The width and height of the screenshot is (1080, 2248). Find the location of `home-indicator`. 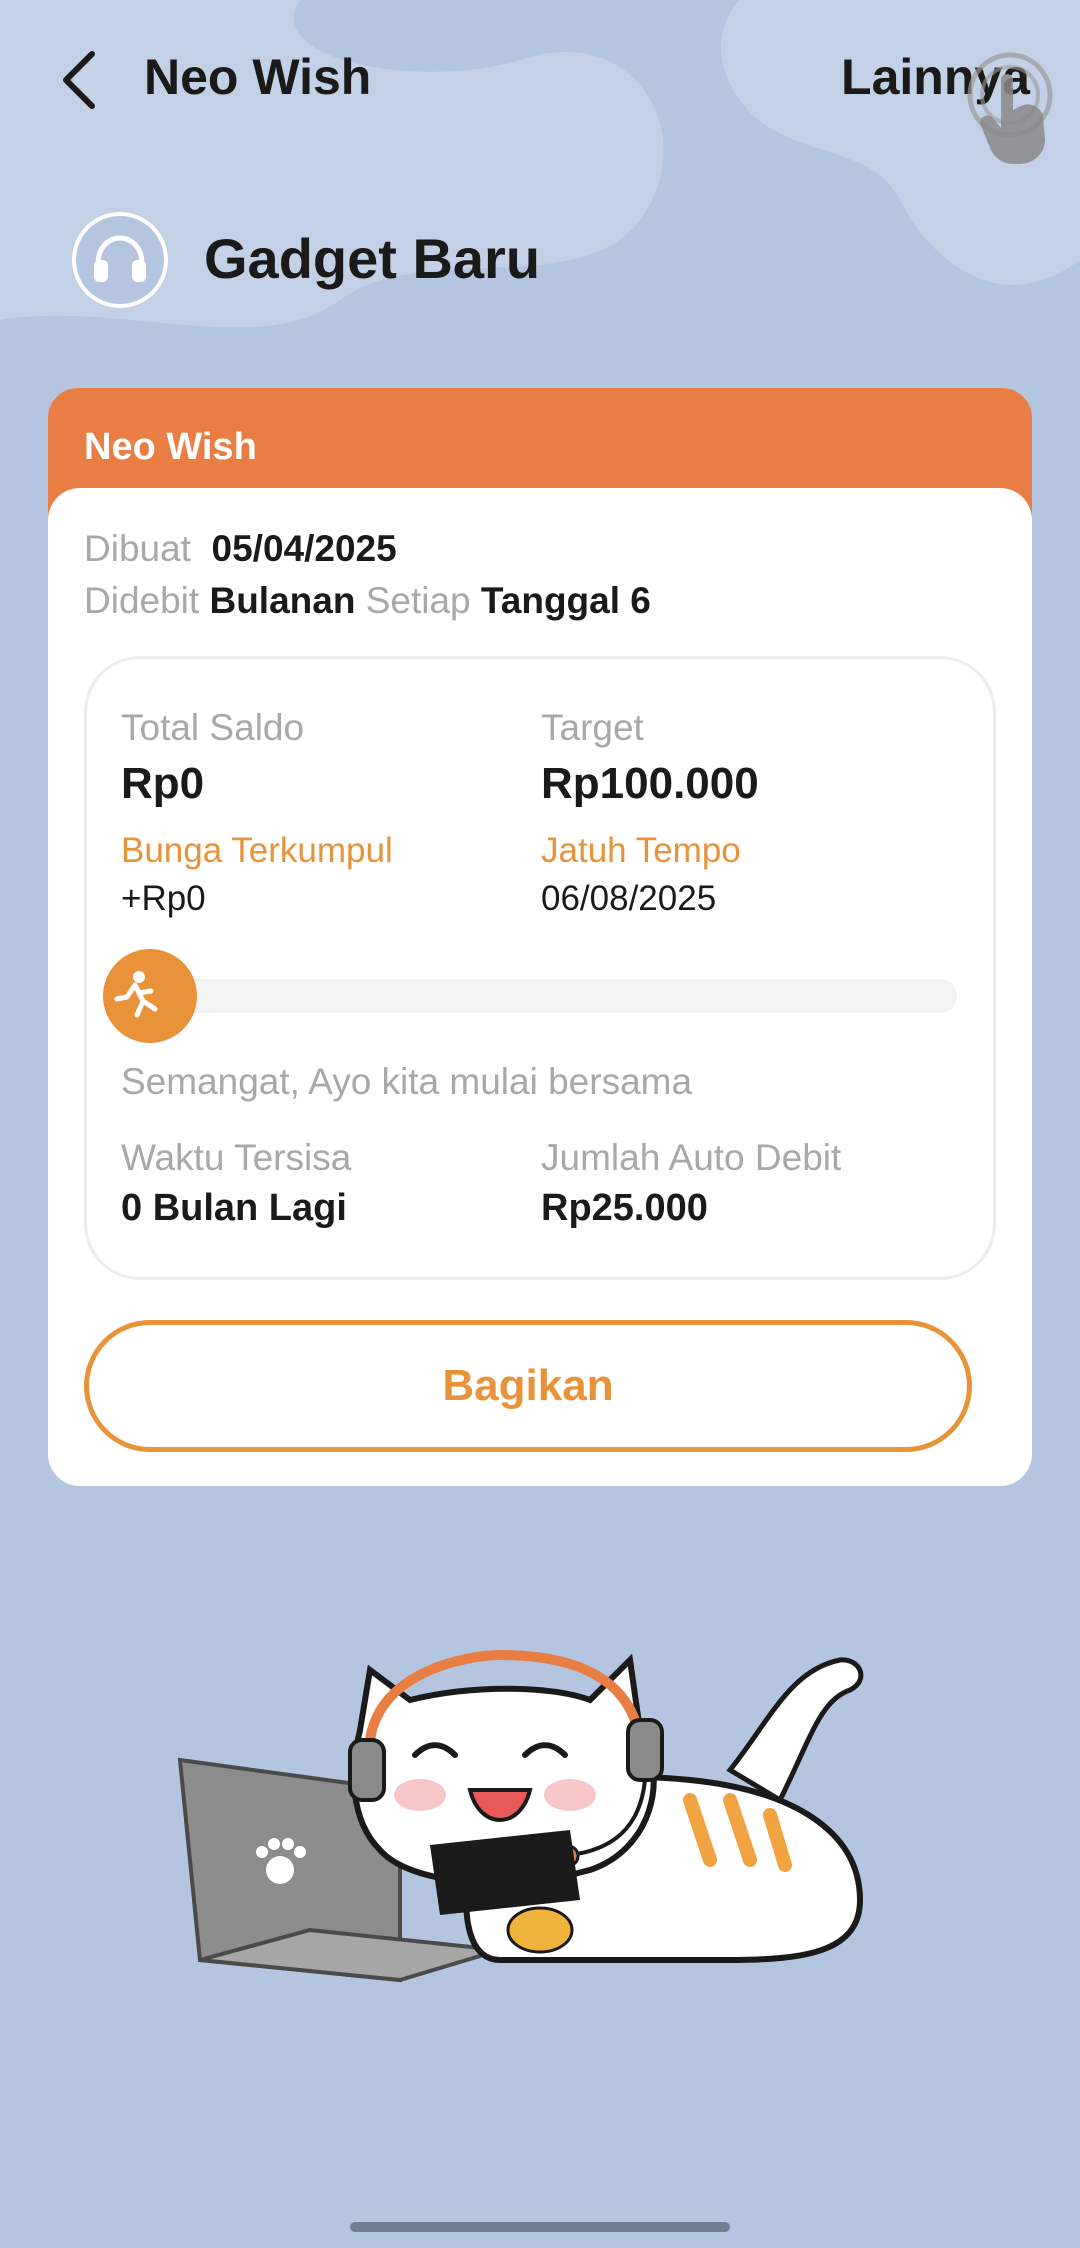

home-indicator is located at coordinates (540, 2227).